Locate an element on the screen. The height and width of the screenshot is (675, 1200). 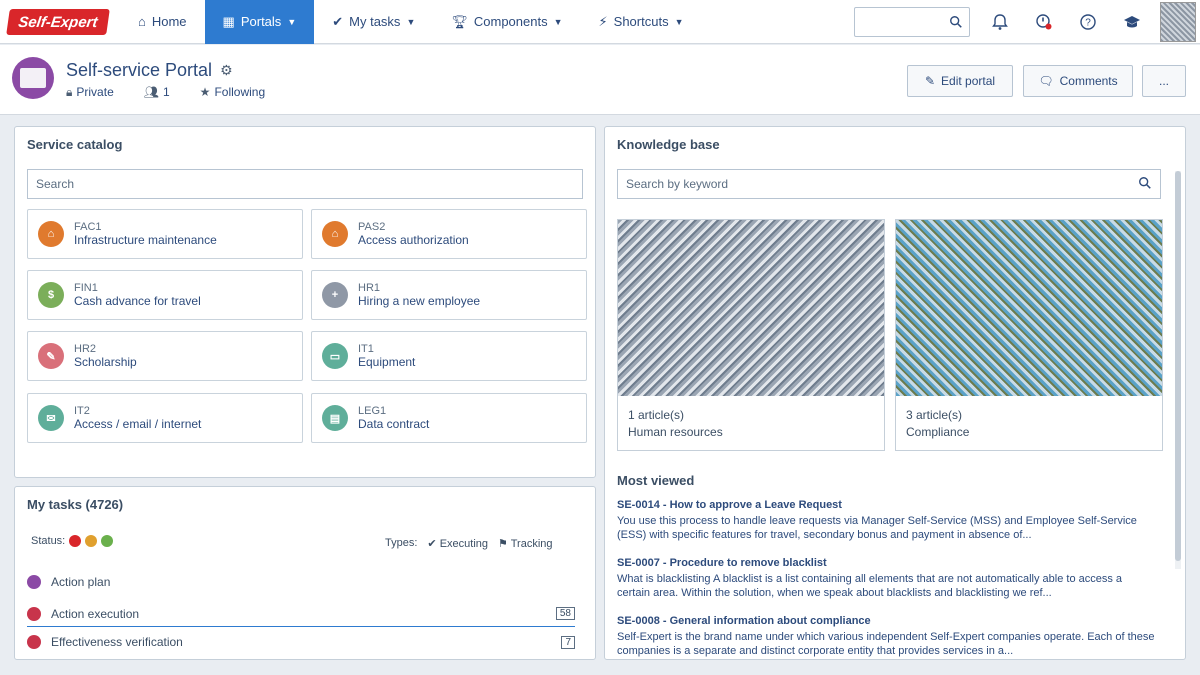
service-item: ▭ IT1 Equipment is located at coordinates (449, 356).